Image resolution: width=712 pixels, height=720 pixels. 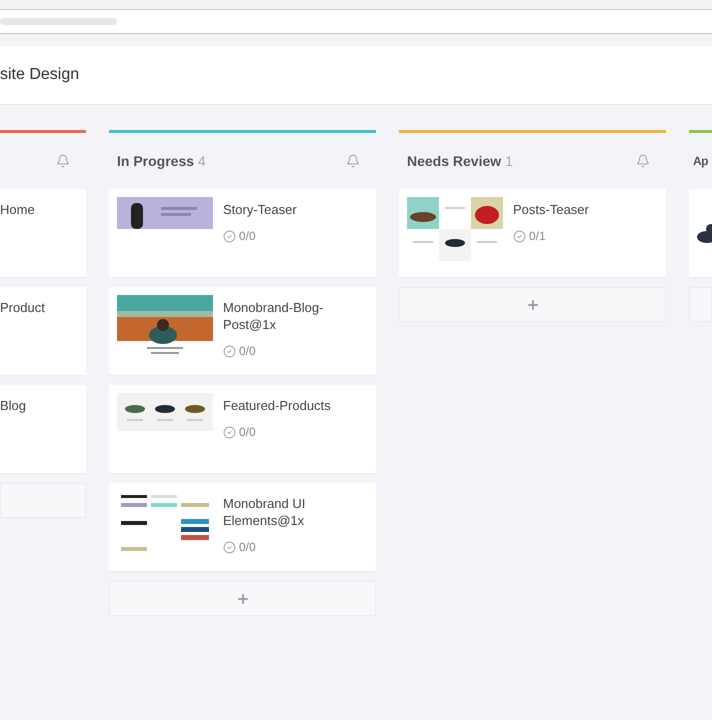 I want to click on checklist-count: 0/1, so click(x=537, y=236).